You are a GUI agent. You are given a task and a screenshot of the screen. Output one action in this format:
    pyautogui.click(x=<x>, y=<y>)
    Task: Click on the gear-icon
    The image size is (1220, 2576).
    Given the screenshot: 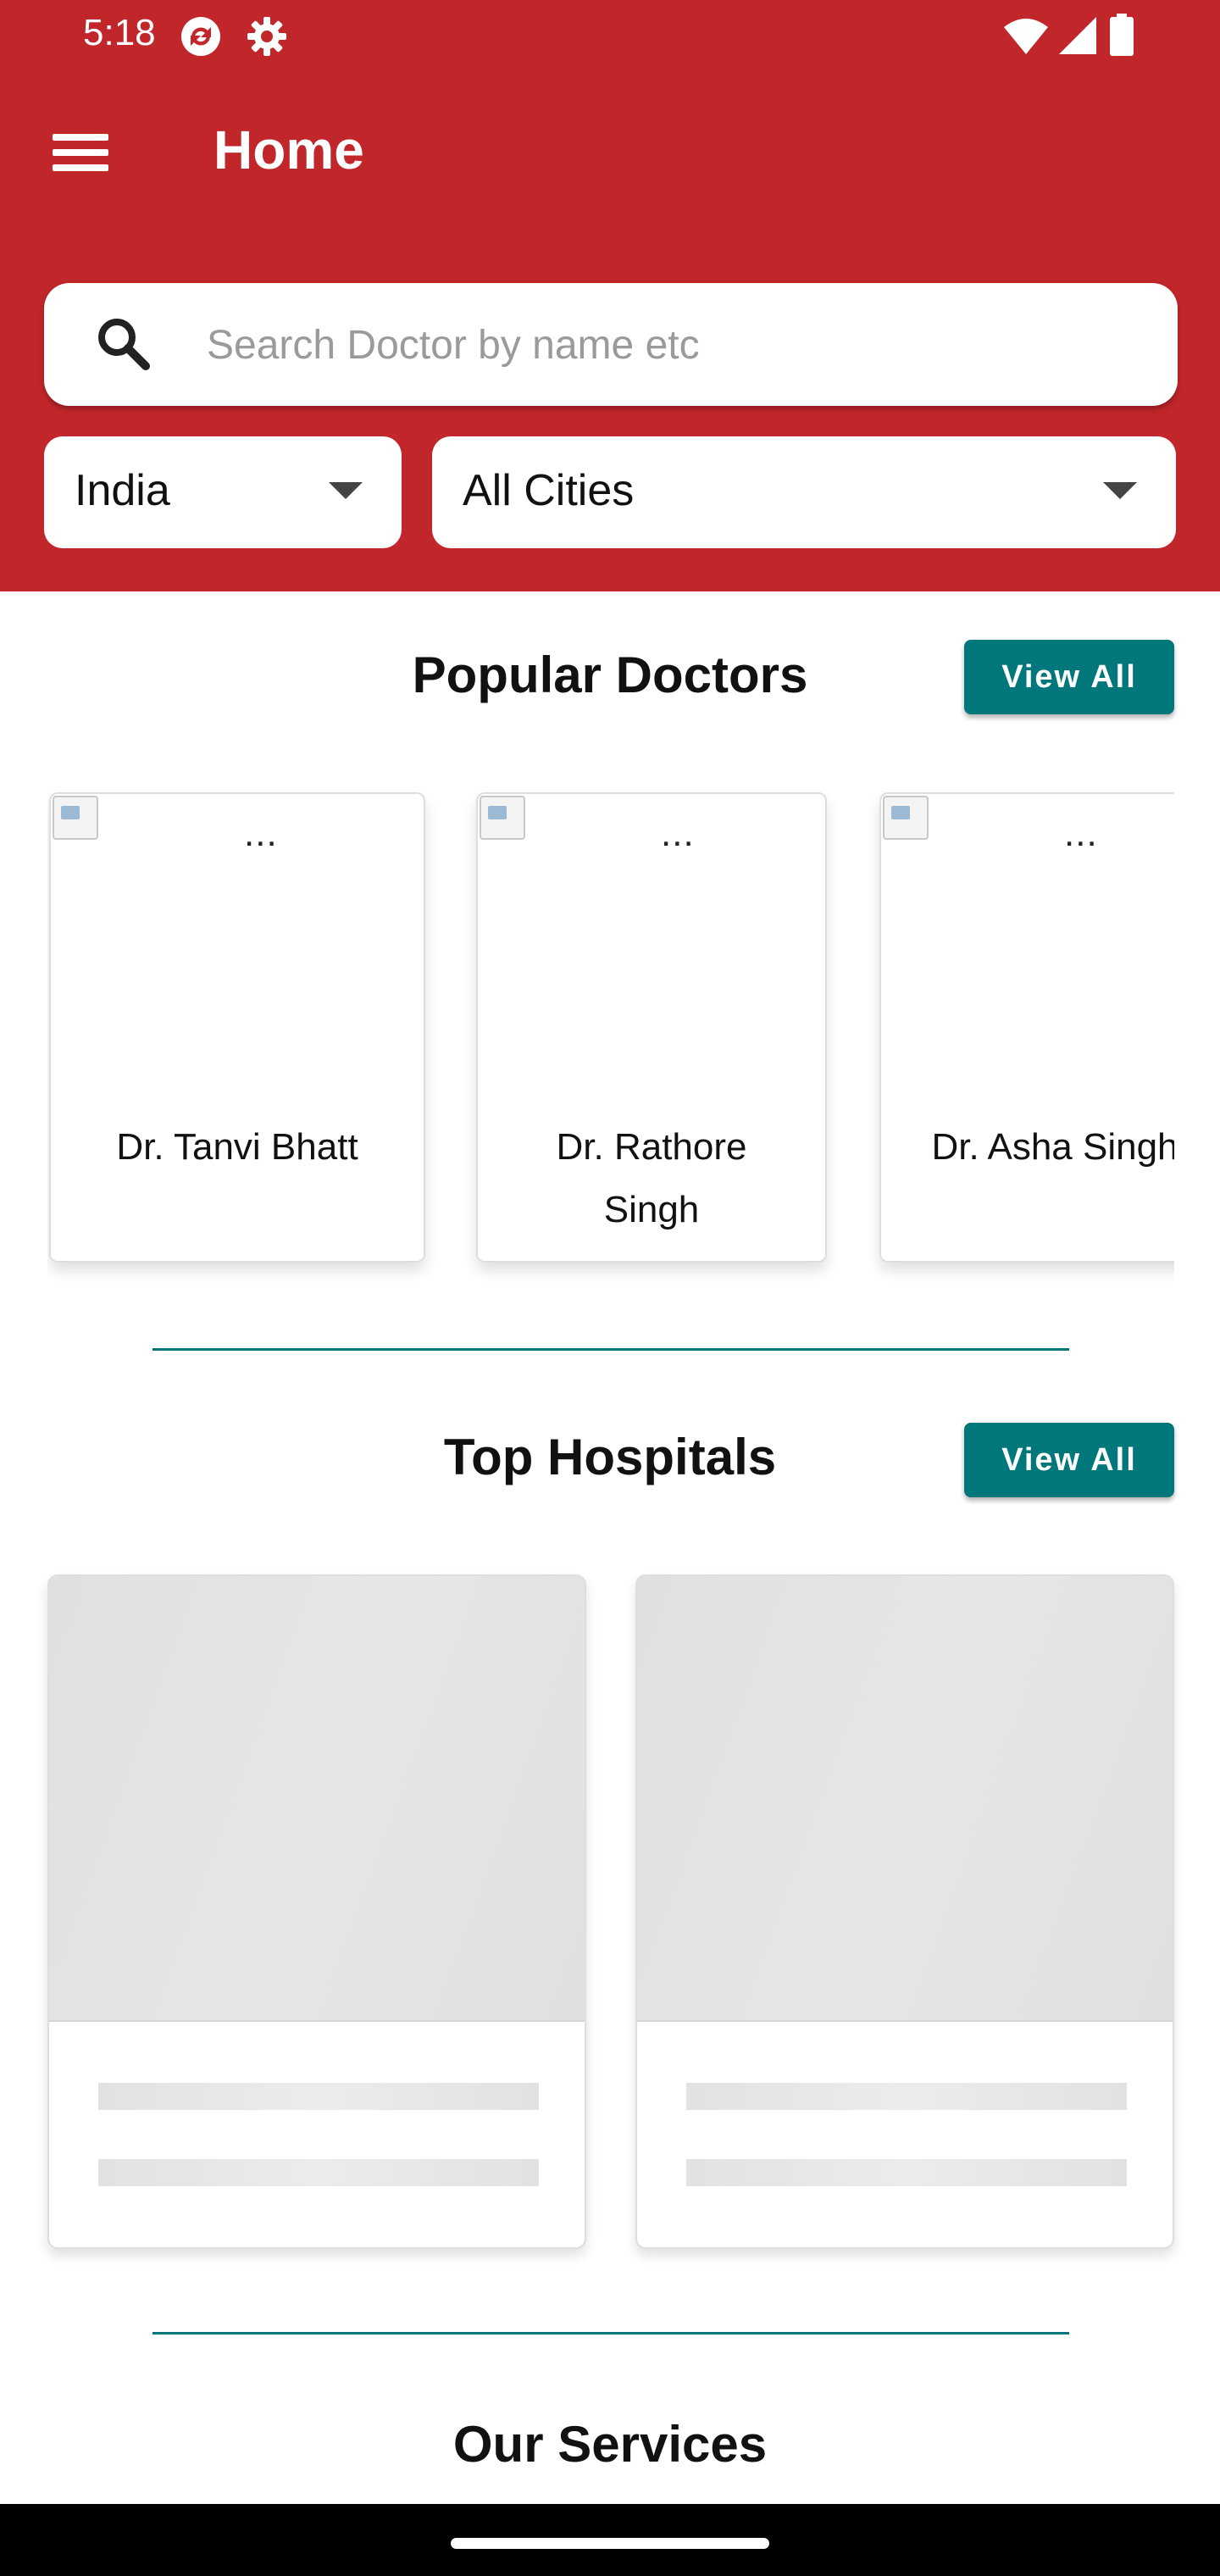 What is the action you would take?
    pyautogui.click(x=266, y=36)
    